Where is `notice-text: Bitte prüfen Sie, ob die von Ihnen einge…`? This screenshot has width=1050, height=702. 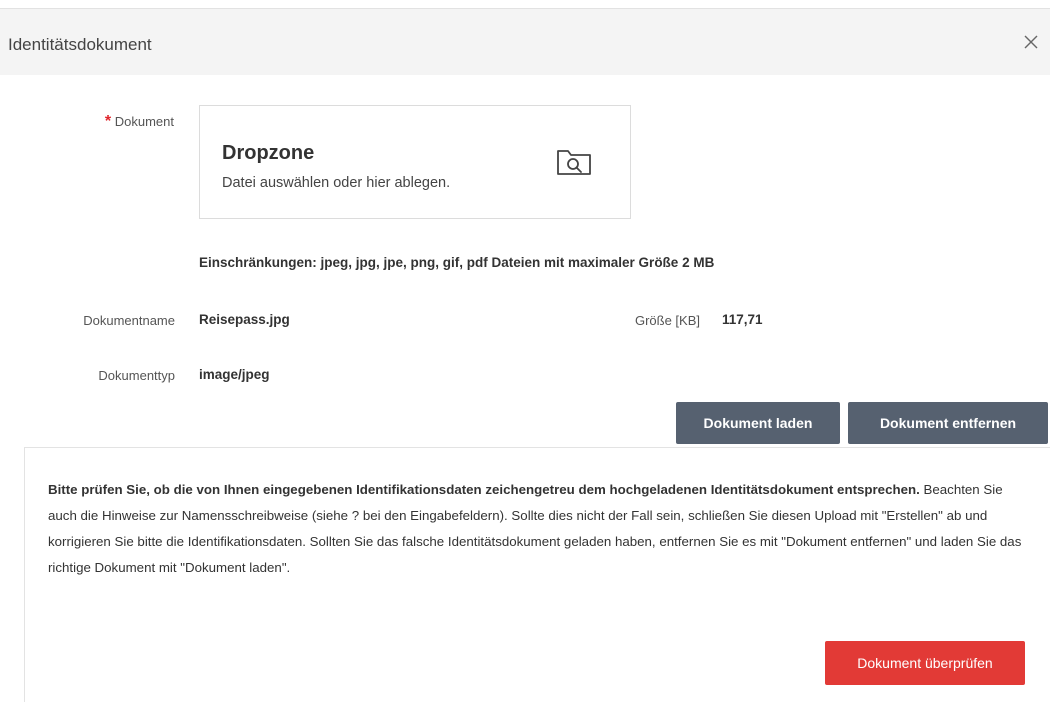
notice-text: Bitte prüfen Sie, ob die von Ihnen einge… is located at coordinates (540, 529).